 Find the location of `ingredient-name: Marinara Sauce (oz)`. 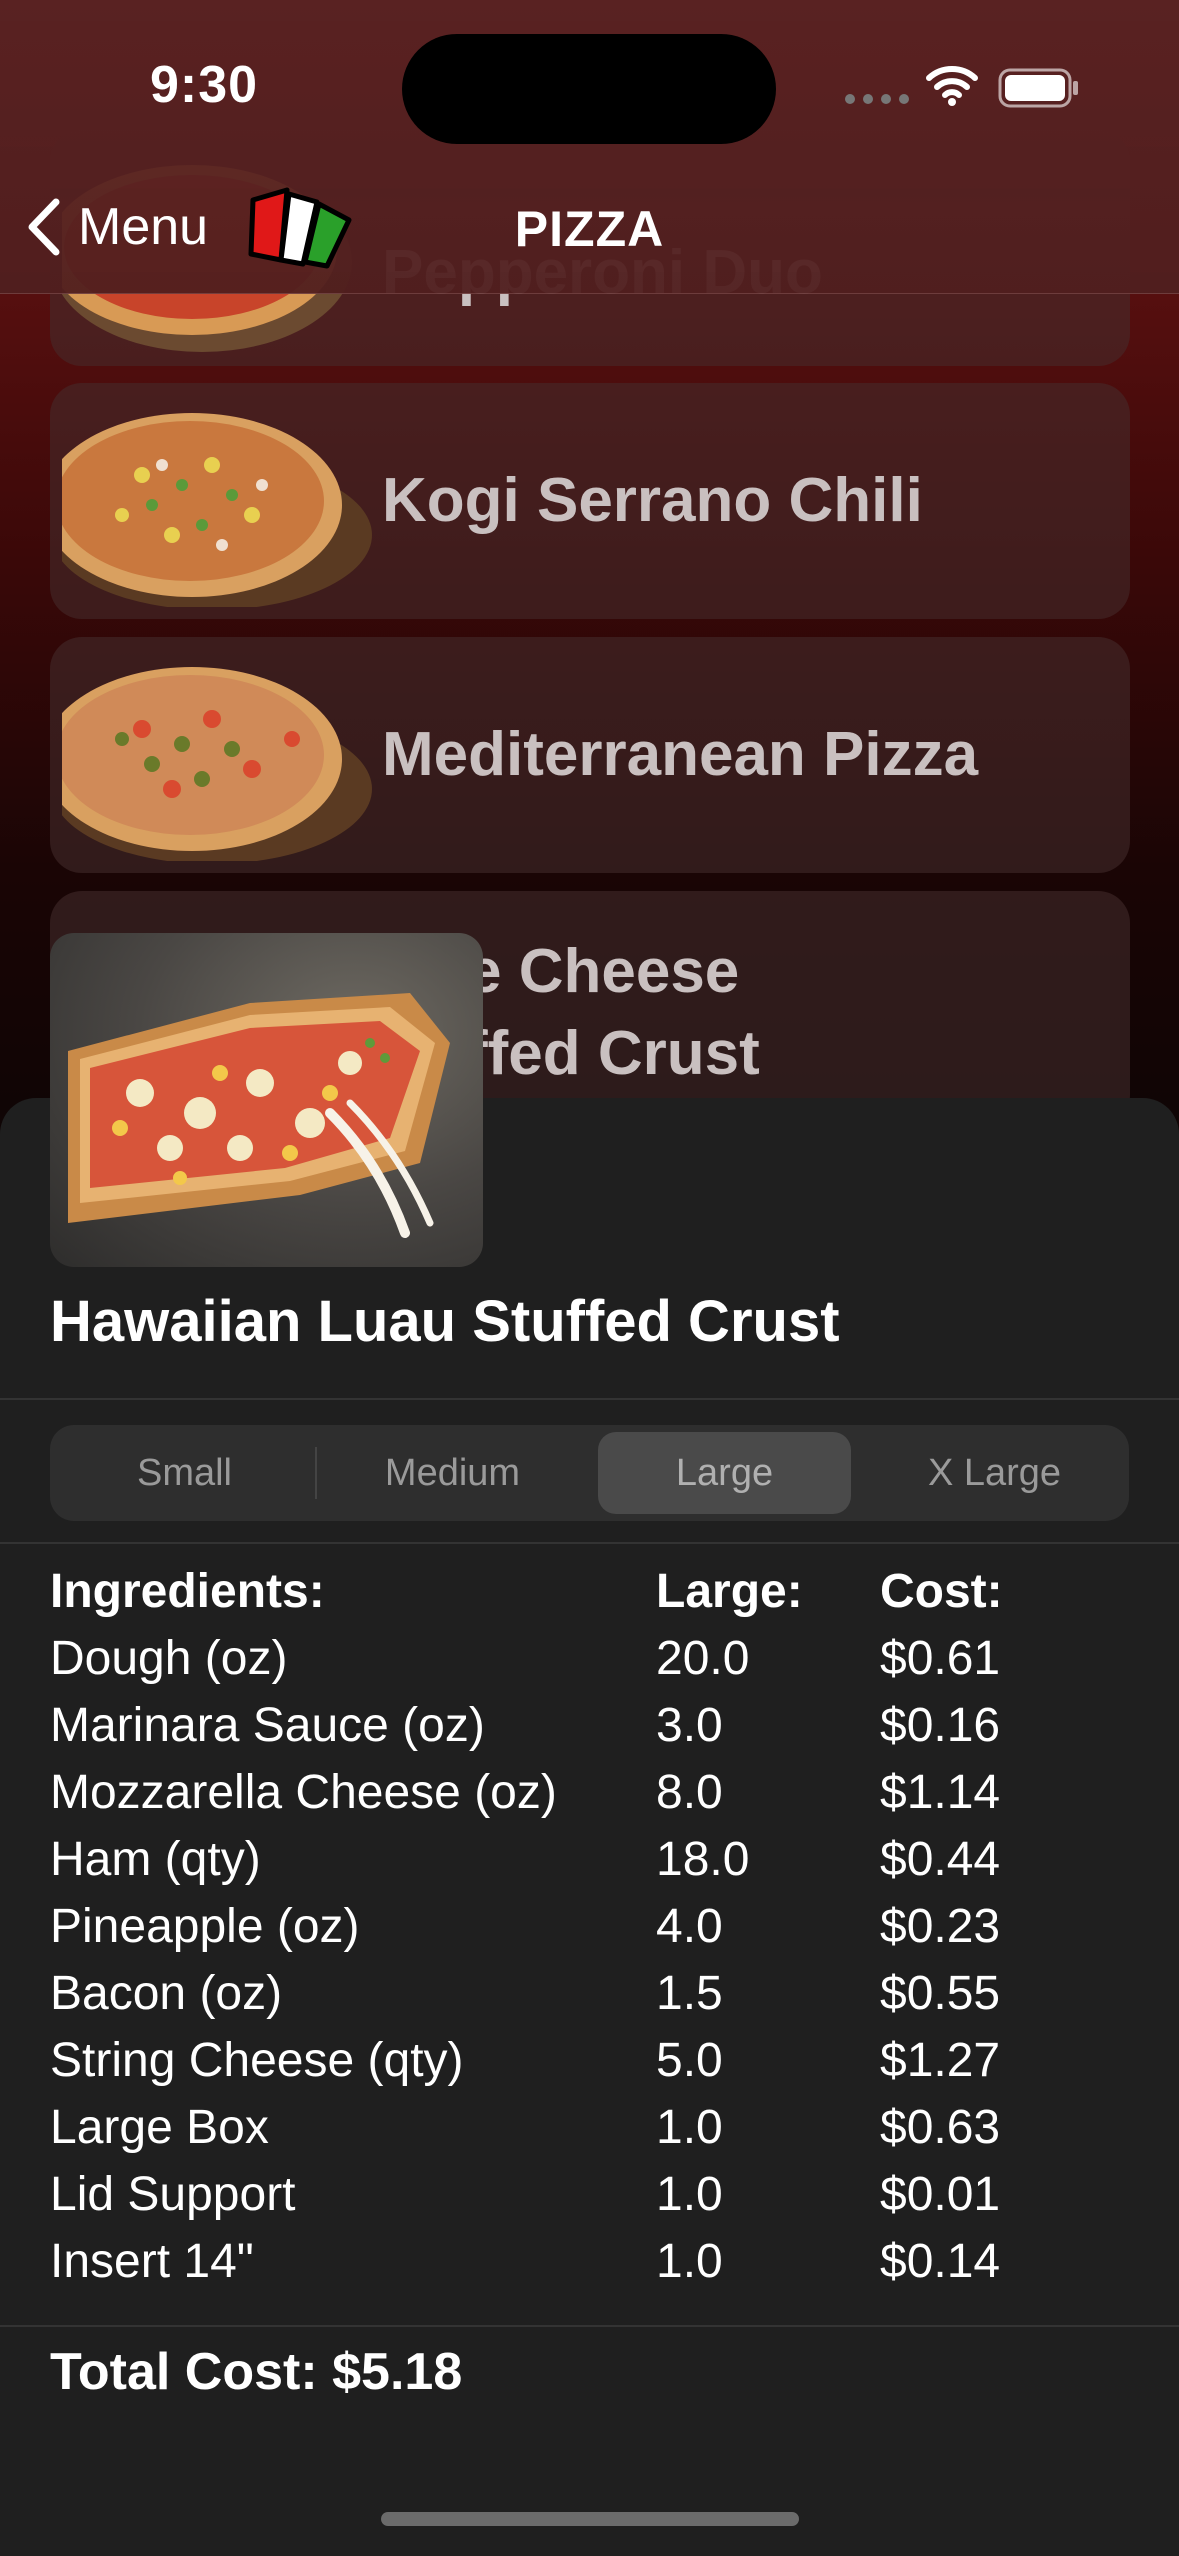

ingredient-name: Marinara Sauce (oz) is located at coordinates (267, 1725).